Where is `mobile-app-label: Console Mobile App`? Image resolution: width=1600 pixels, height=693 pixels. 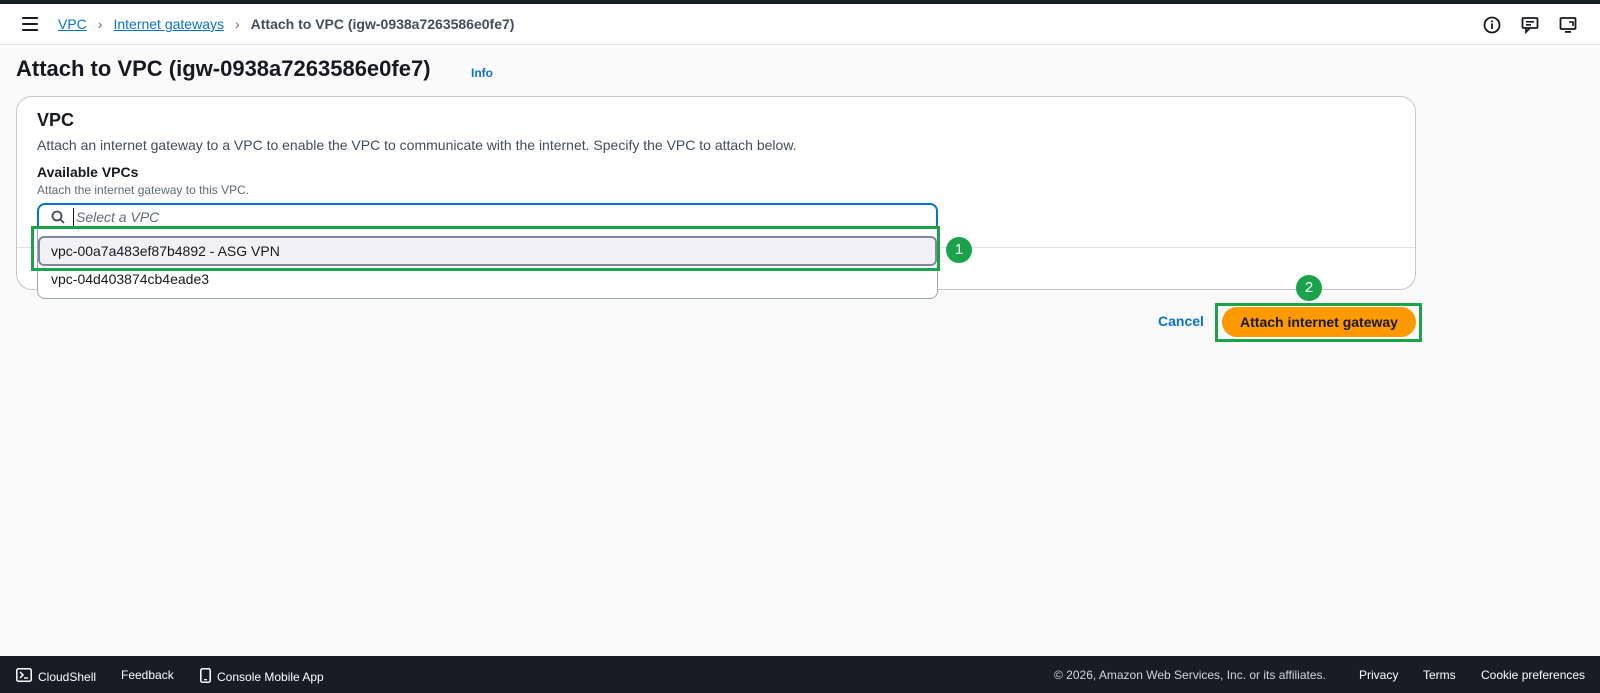
mobile-app-label: Console Mobile App is located at coordinates (270, 677).